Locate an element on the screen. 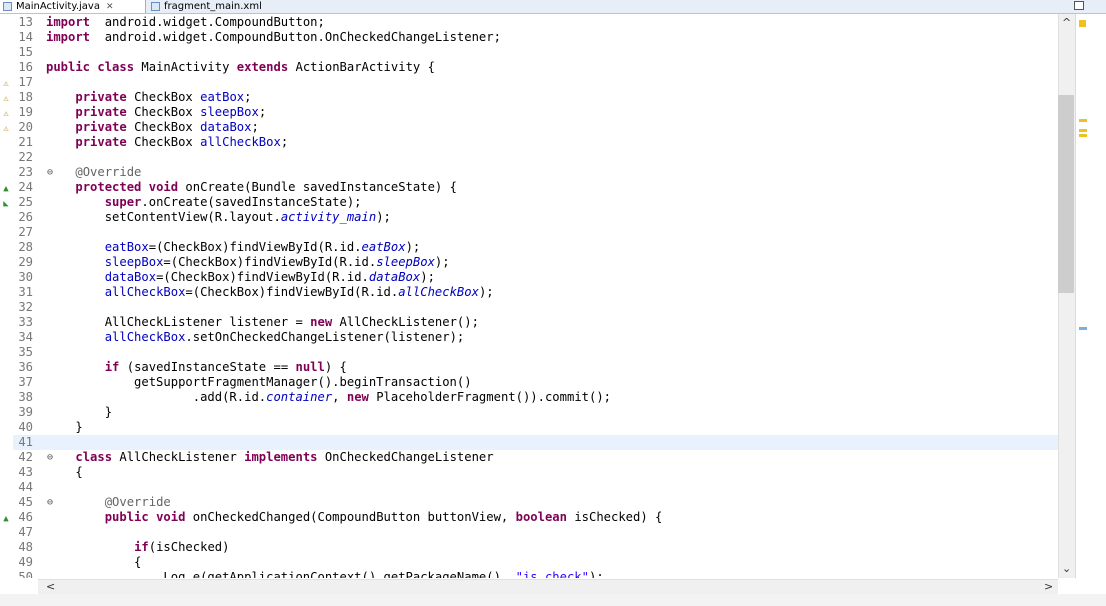 This screenshot has height=606, width=1106. code-line: 25 super.onCreate(savedInstanceState); is located at coordinates (535, 202).